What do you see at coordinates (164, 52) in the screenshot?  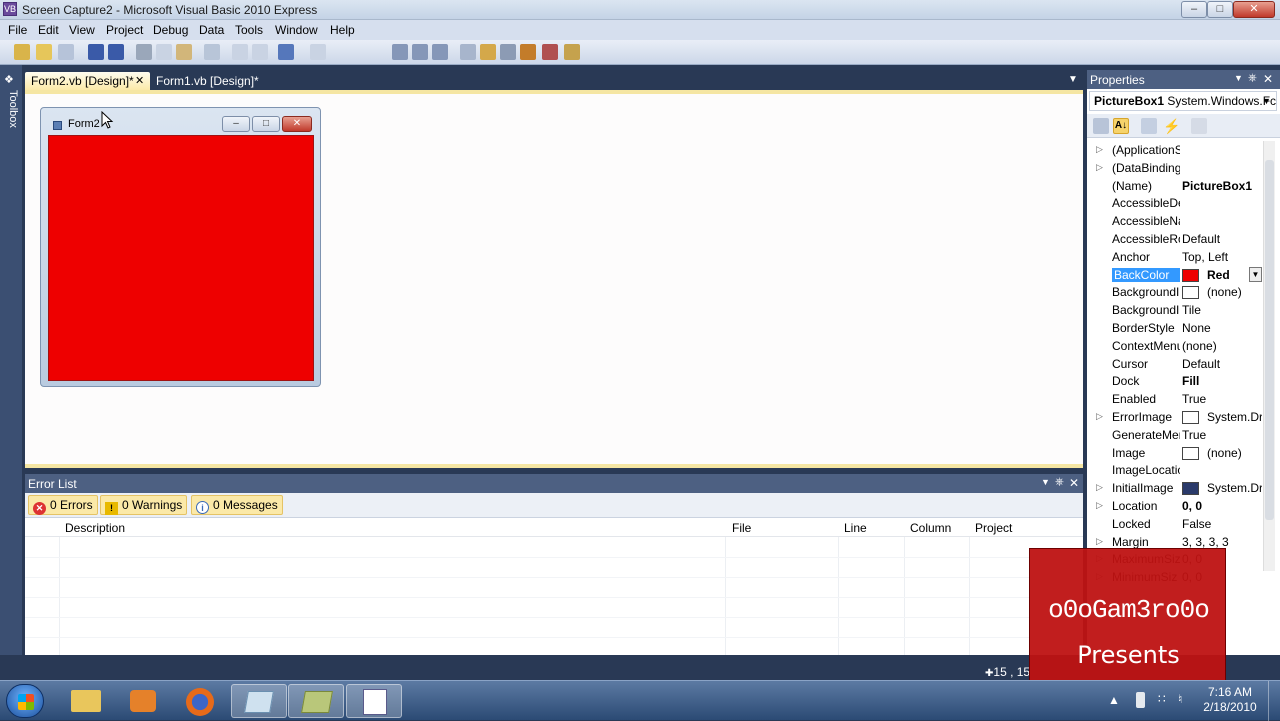 I see `copy-icon` at bounding box center [164, 52].